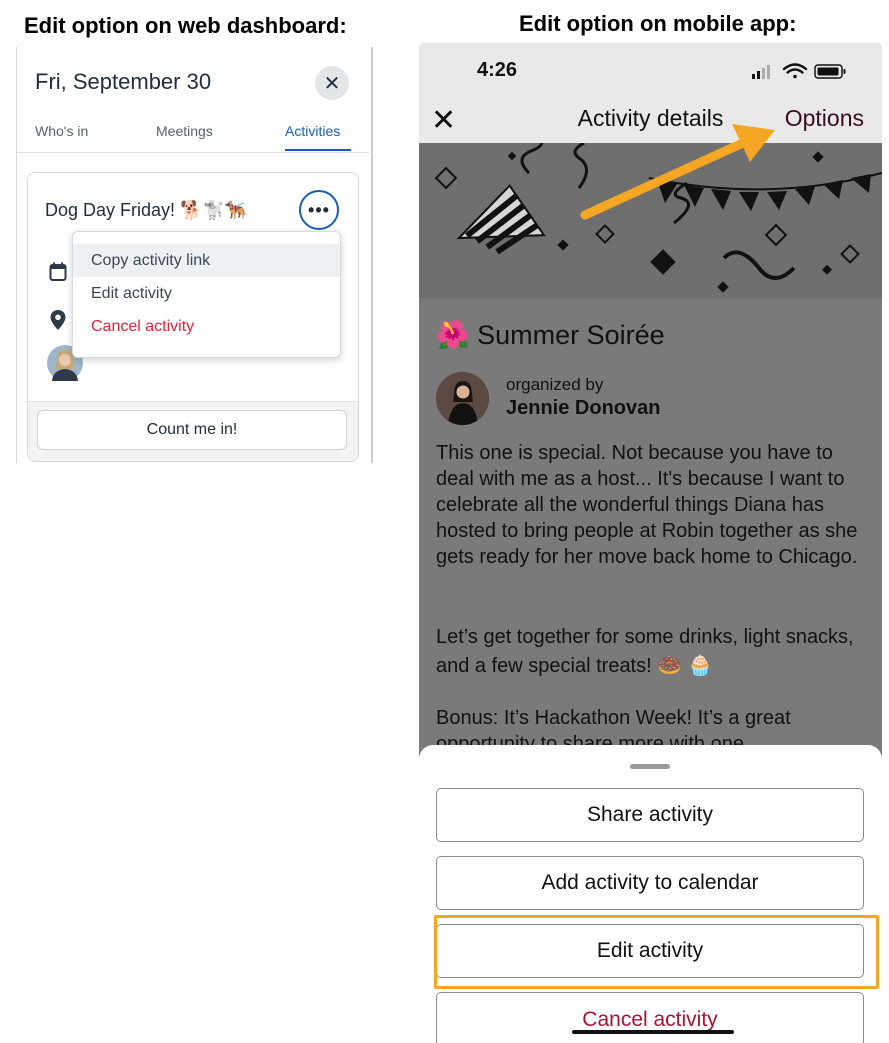  I want to click on close-icon: ✕, so click(332, 83).